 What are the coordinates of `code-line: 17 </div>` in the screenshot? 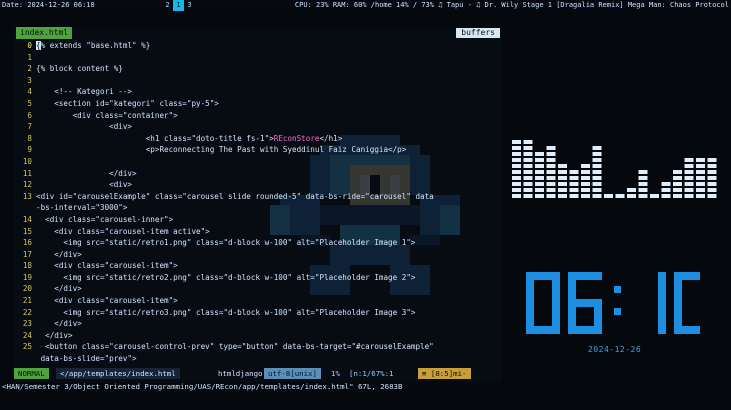 It's located at (258, 255).